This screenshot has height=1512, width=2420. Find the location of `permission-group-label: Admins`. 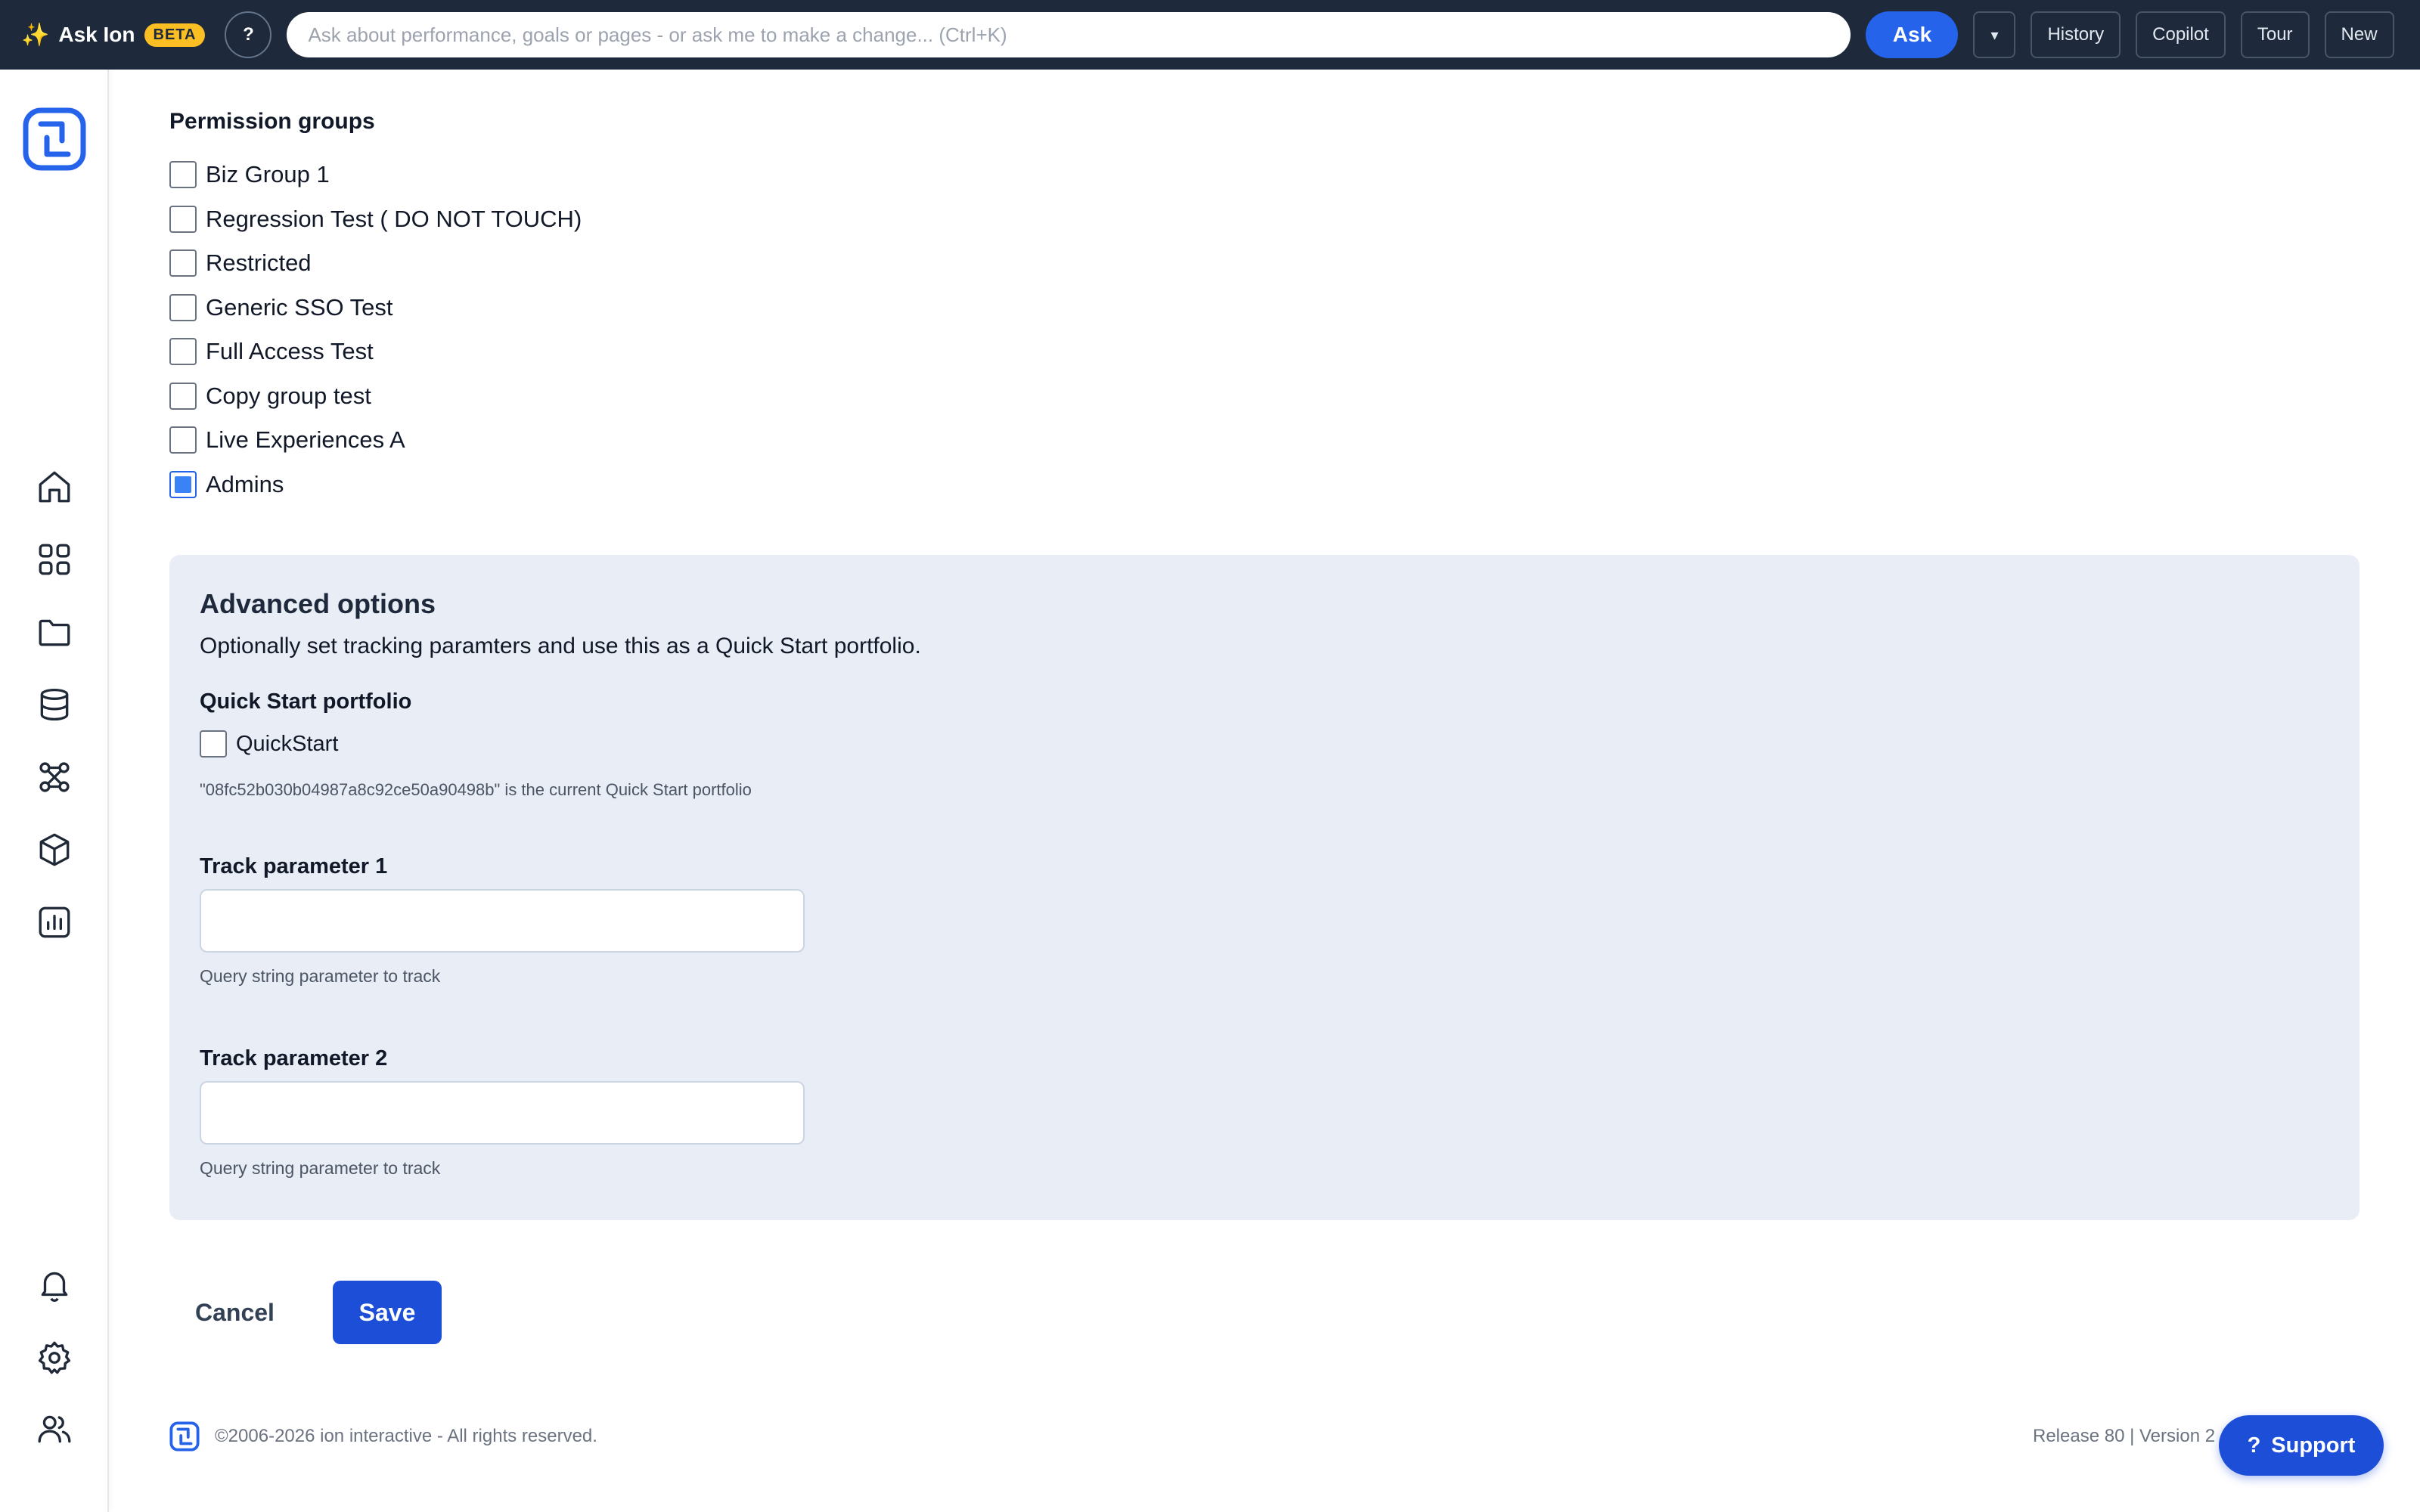

permission-group-label: Admins is located at coordinates (245, 484).